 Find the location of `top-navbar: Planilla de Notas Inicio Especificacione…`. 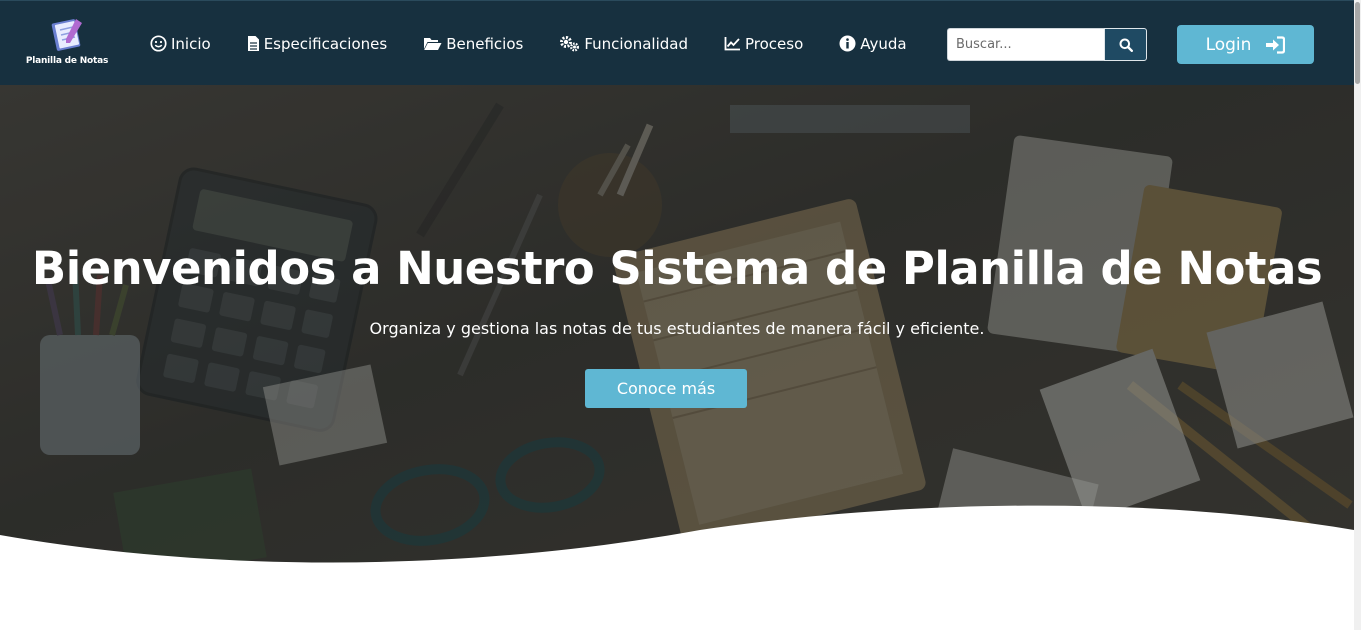

top-navbar: Planilla de Notas Inicio Especificacione… is located at coordinates (677, 42).